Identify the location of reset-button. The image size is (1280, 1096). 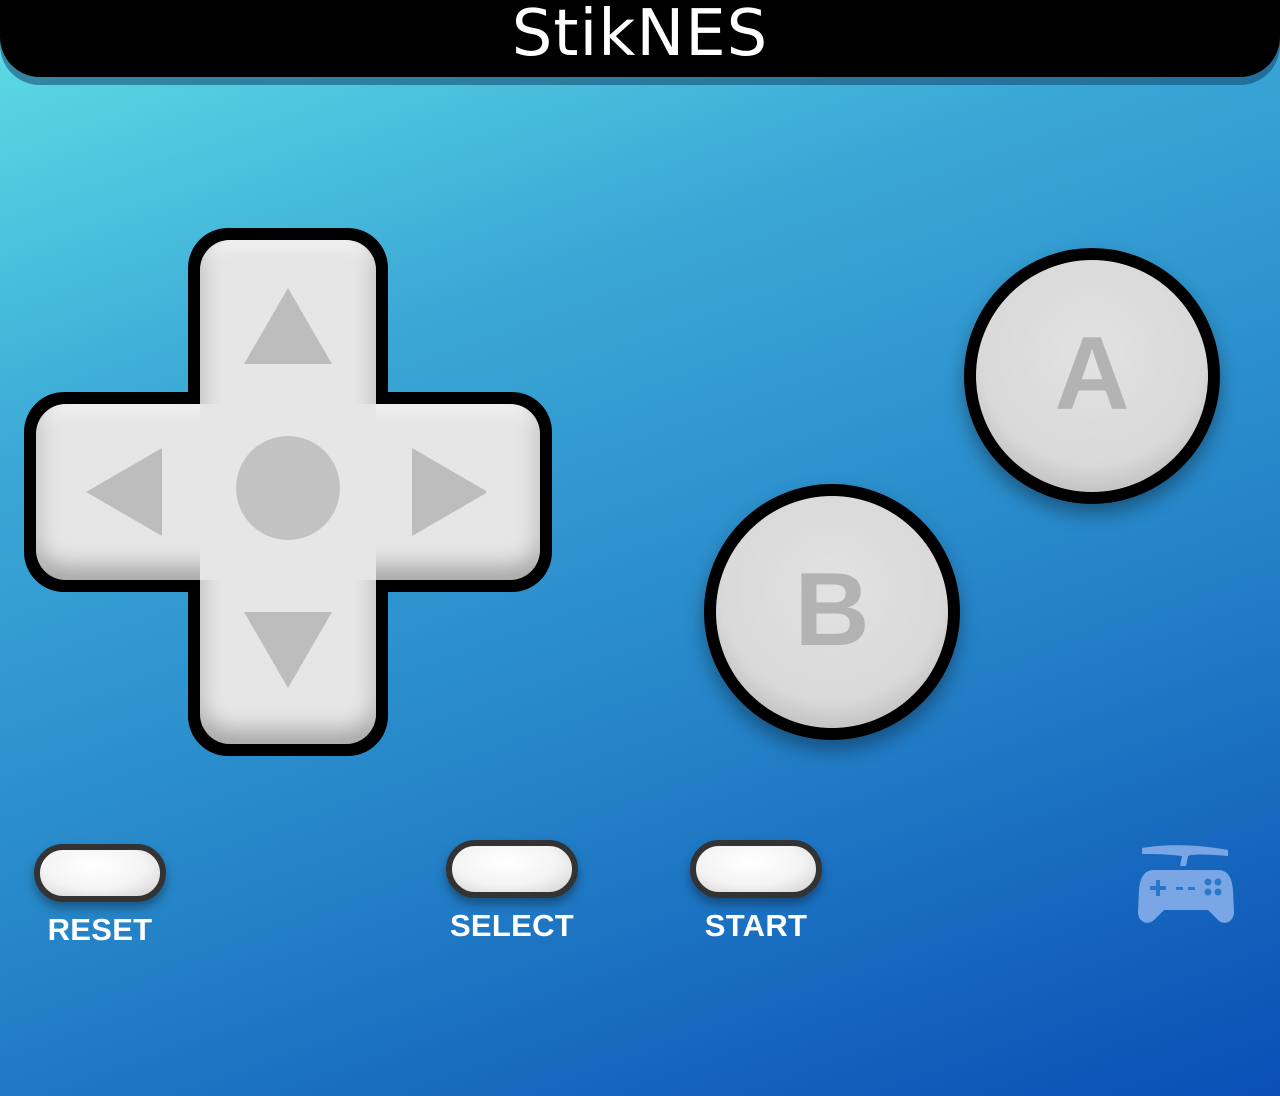
(100, 873).